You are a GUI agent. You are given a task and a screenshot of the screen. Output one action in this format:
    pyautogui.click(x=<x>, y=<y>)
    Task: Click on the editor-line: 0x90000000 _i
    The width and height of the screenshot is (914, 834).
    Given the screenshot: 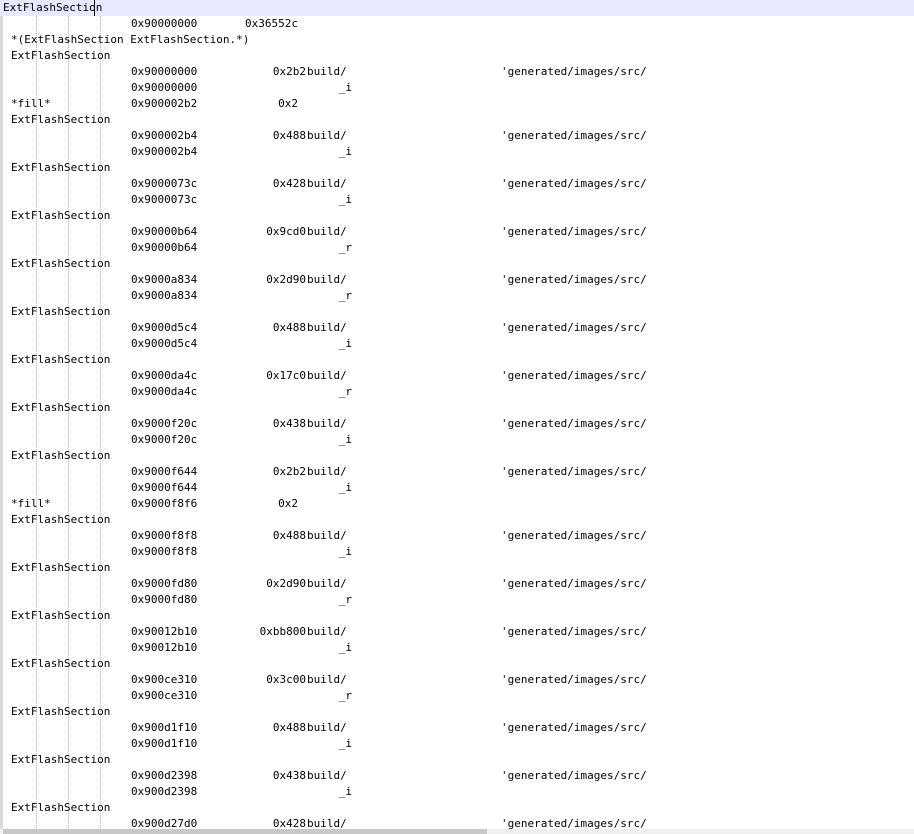 What is the action you would take?
    pyautogui.click(x=457, y=88)
    